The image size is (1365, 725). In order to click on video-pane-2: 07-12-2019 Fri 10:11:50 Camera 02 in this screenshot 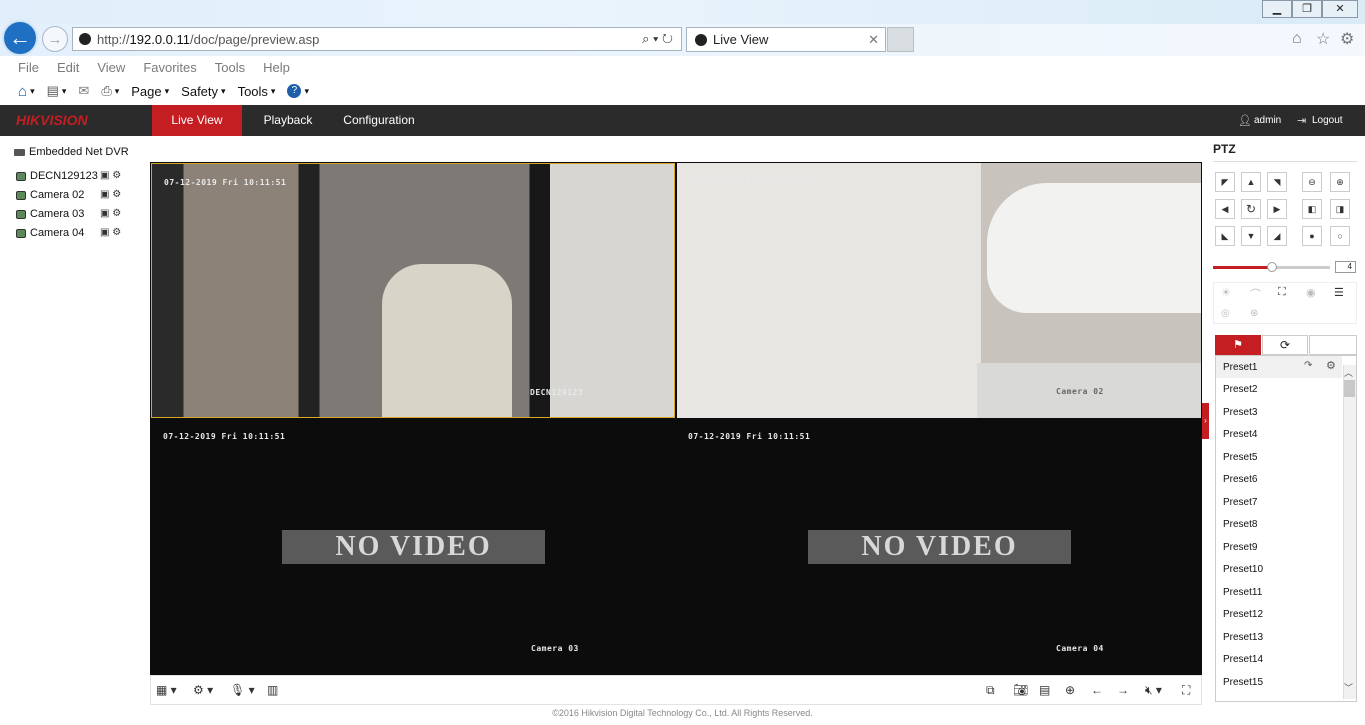, I will do `click(939, 290)`.